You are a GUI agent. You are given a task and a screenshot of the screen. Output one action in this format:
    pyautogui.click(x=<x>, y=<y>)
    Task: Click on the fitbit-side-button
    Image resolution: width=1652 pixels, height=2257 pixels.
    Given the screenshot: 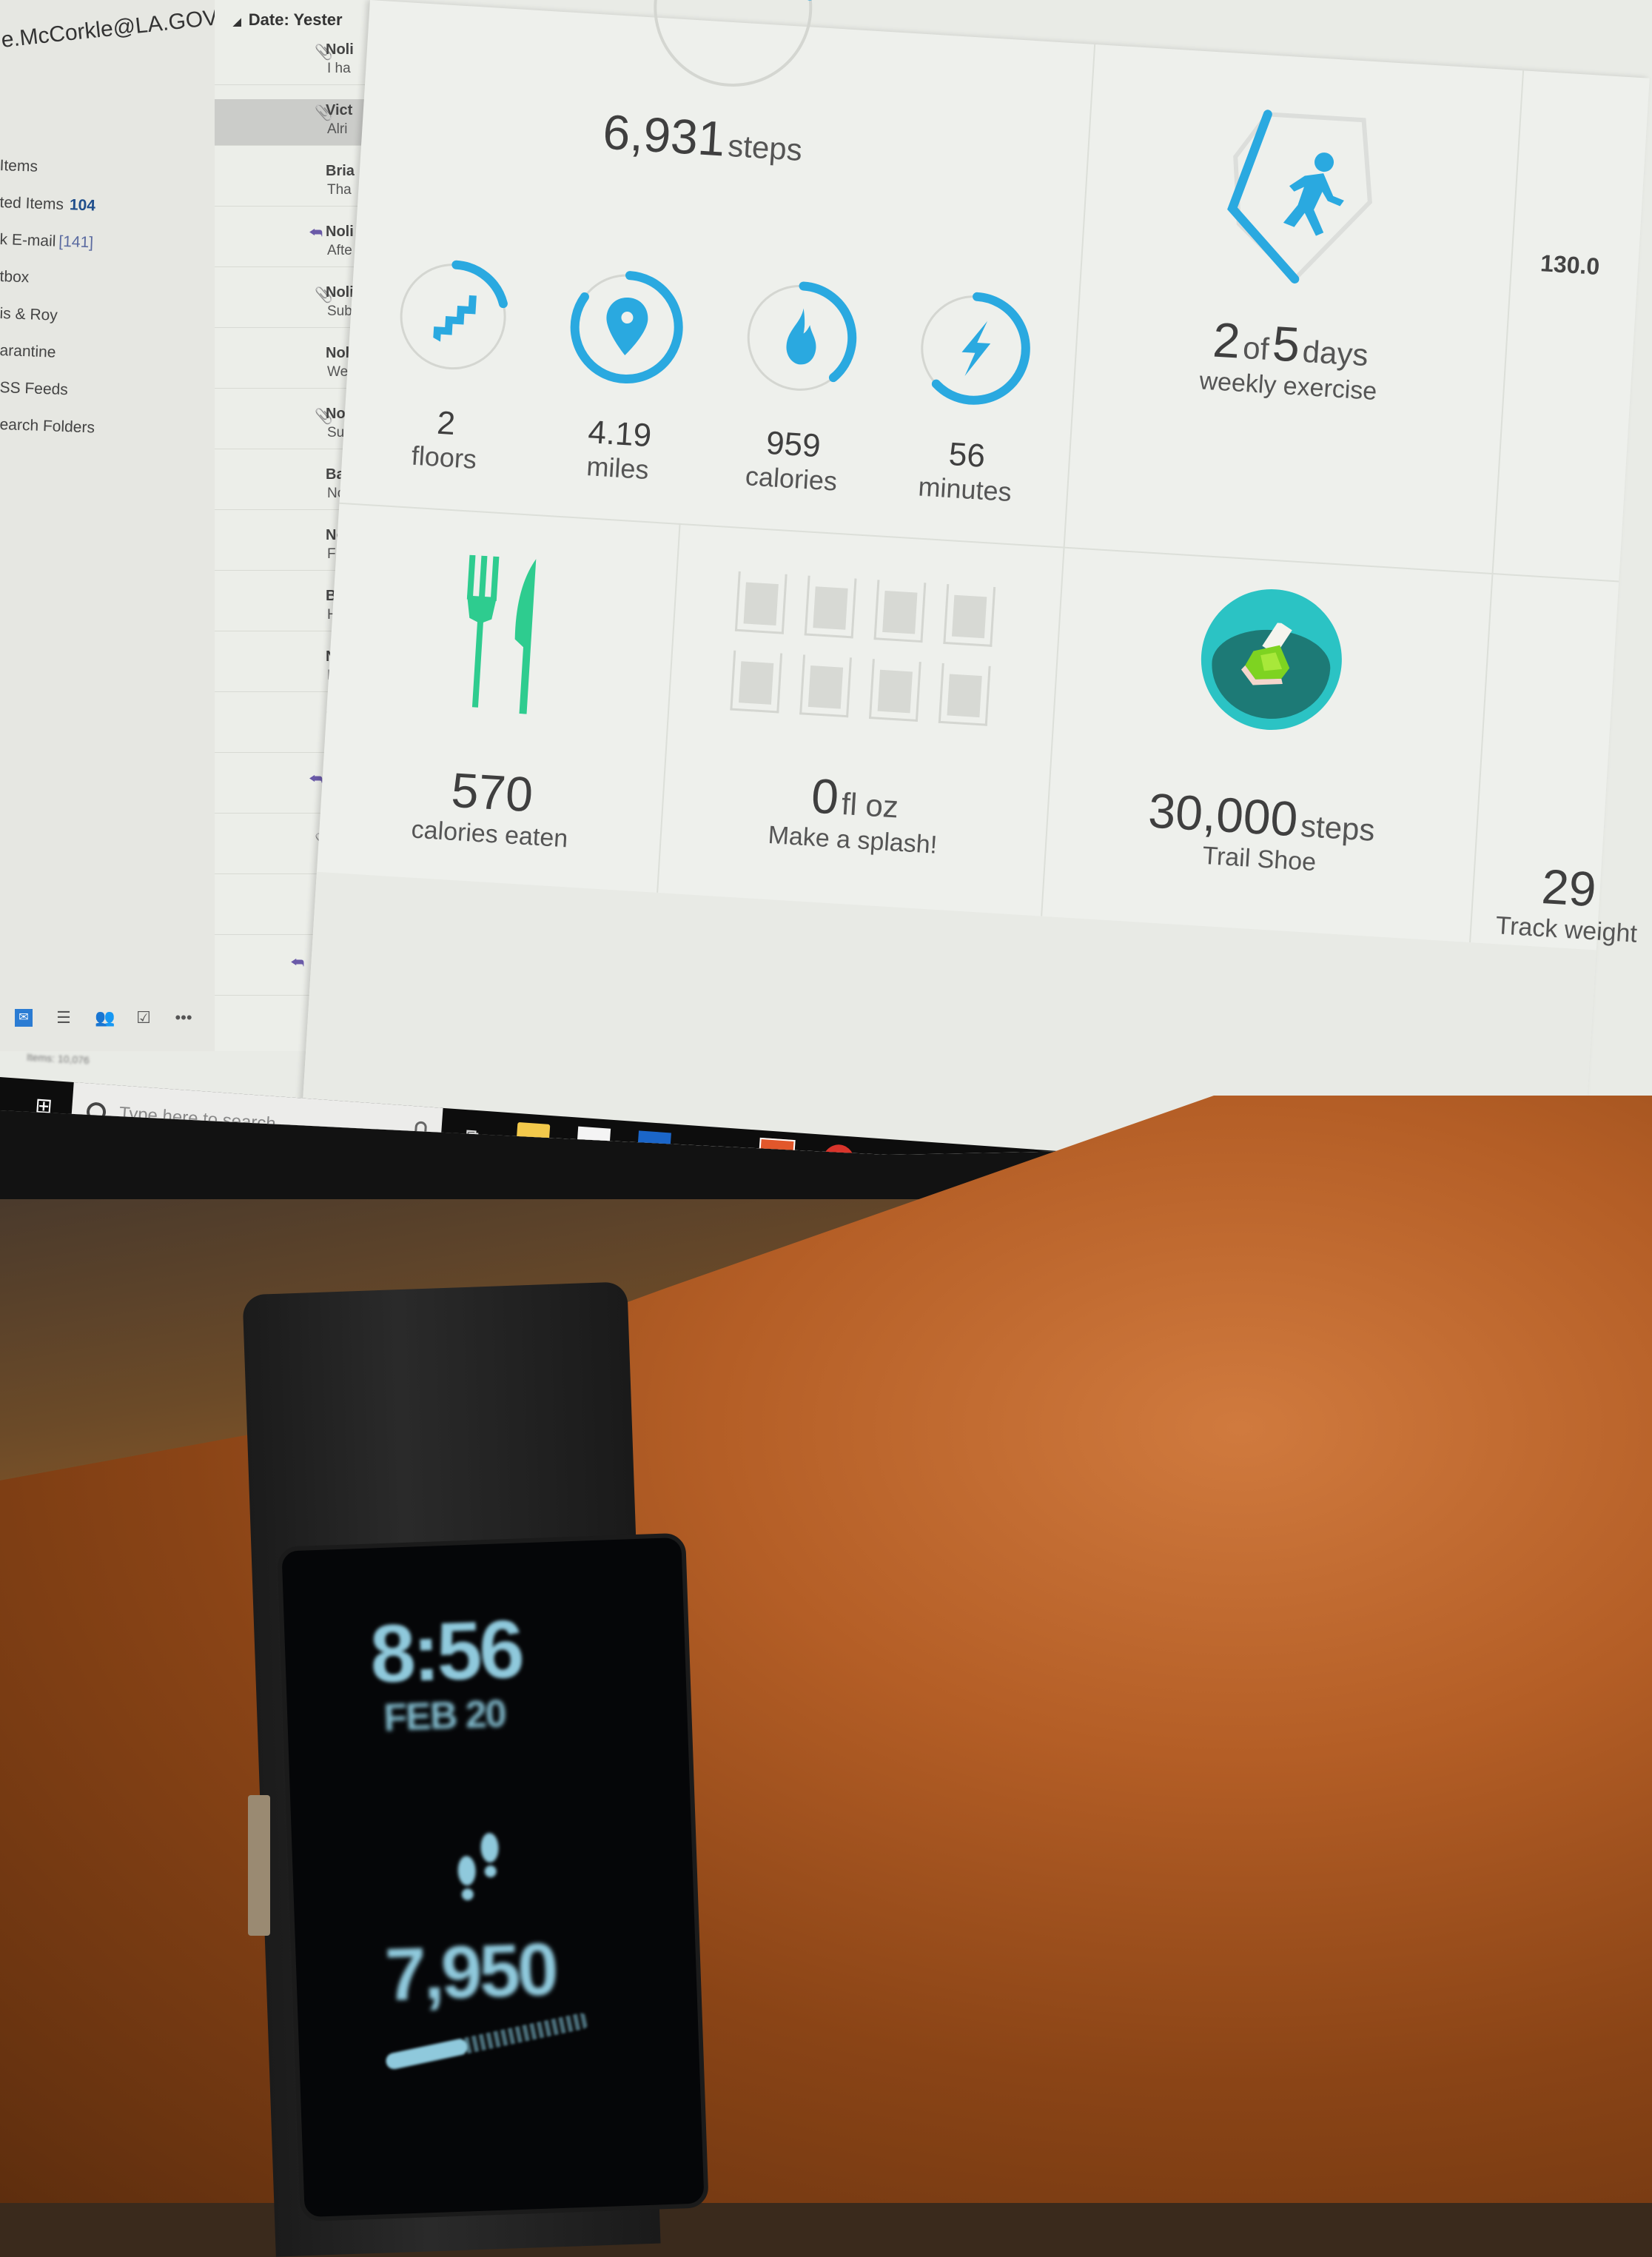 What is the action you would take?
    pyautogui.click(x=259, y=1865)
    